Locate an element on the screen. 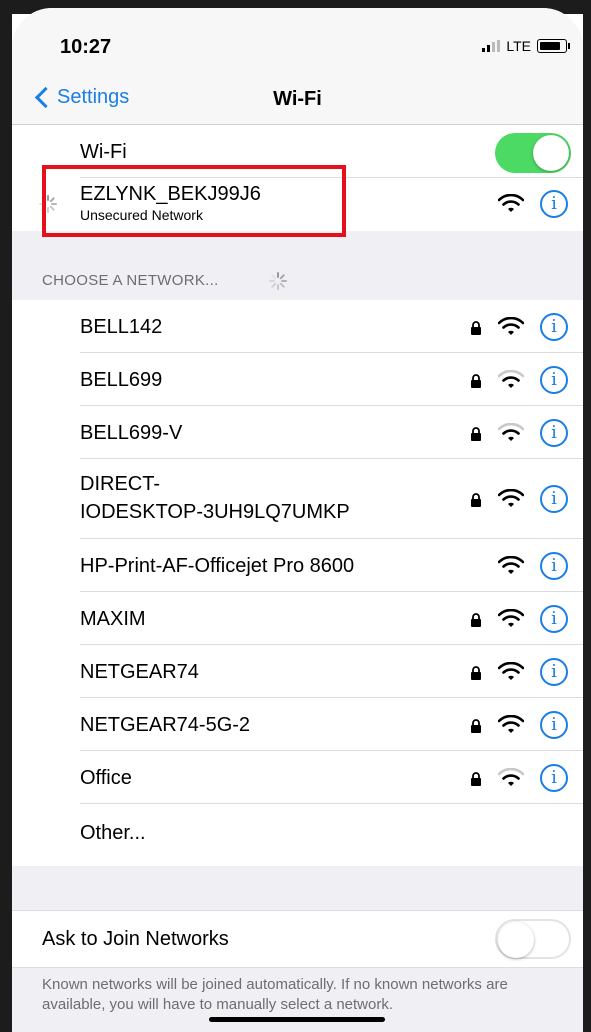 The height and width of the screenshot is (1032, 591). network-name: BELL699 is located at coordinates (121, 380).